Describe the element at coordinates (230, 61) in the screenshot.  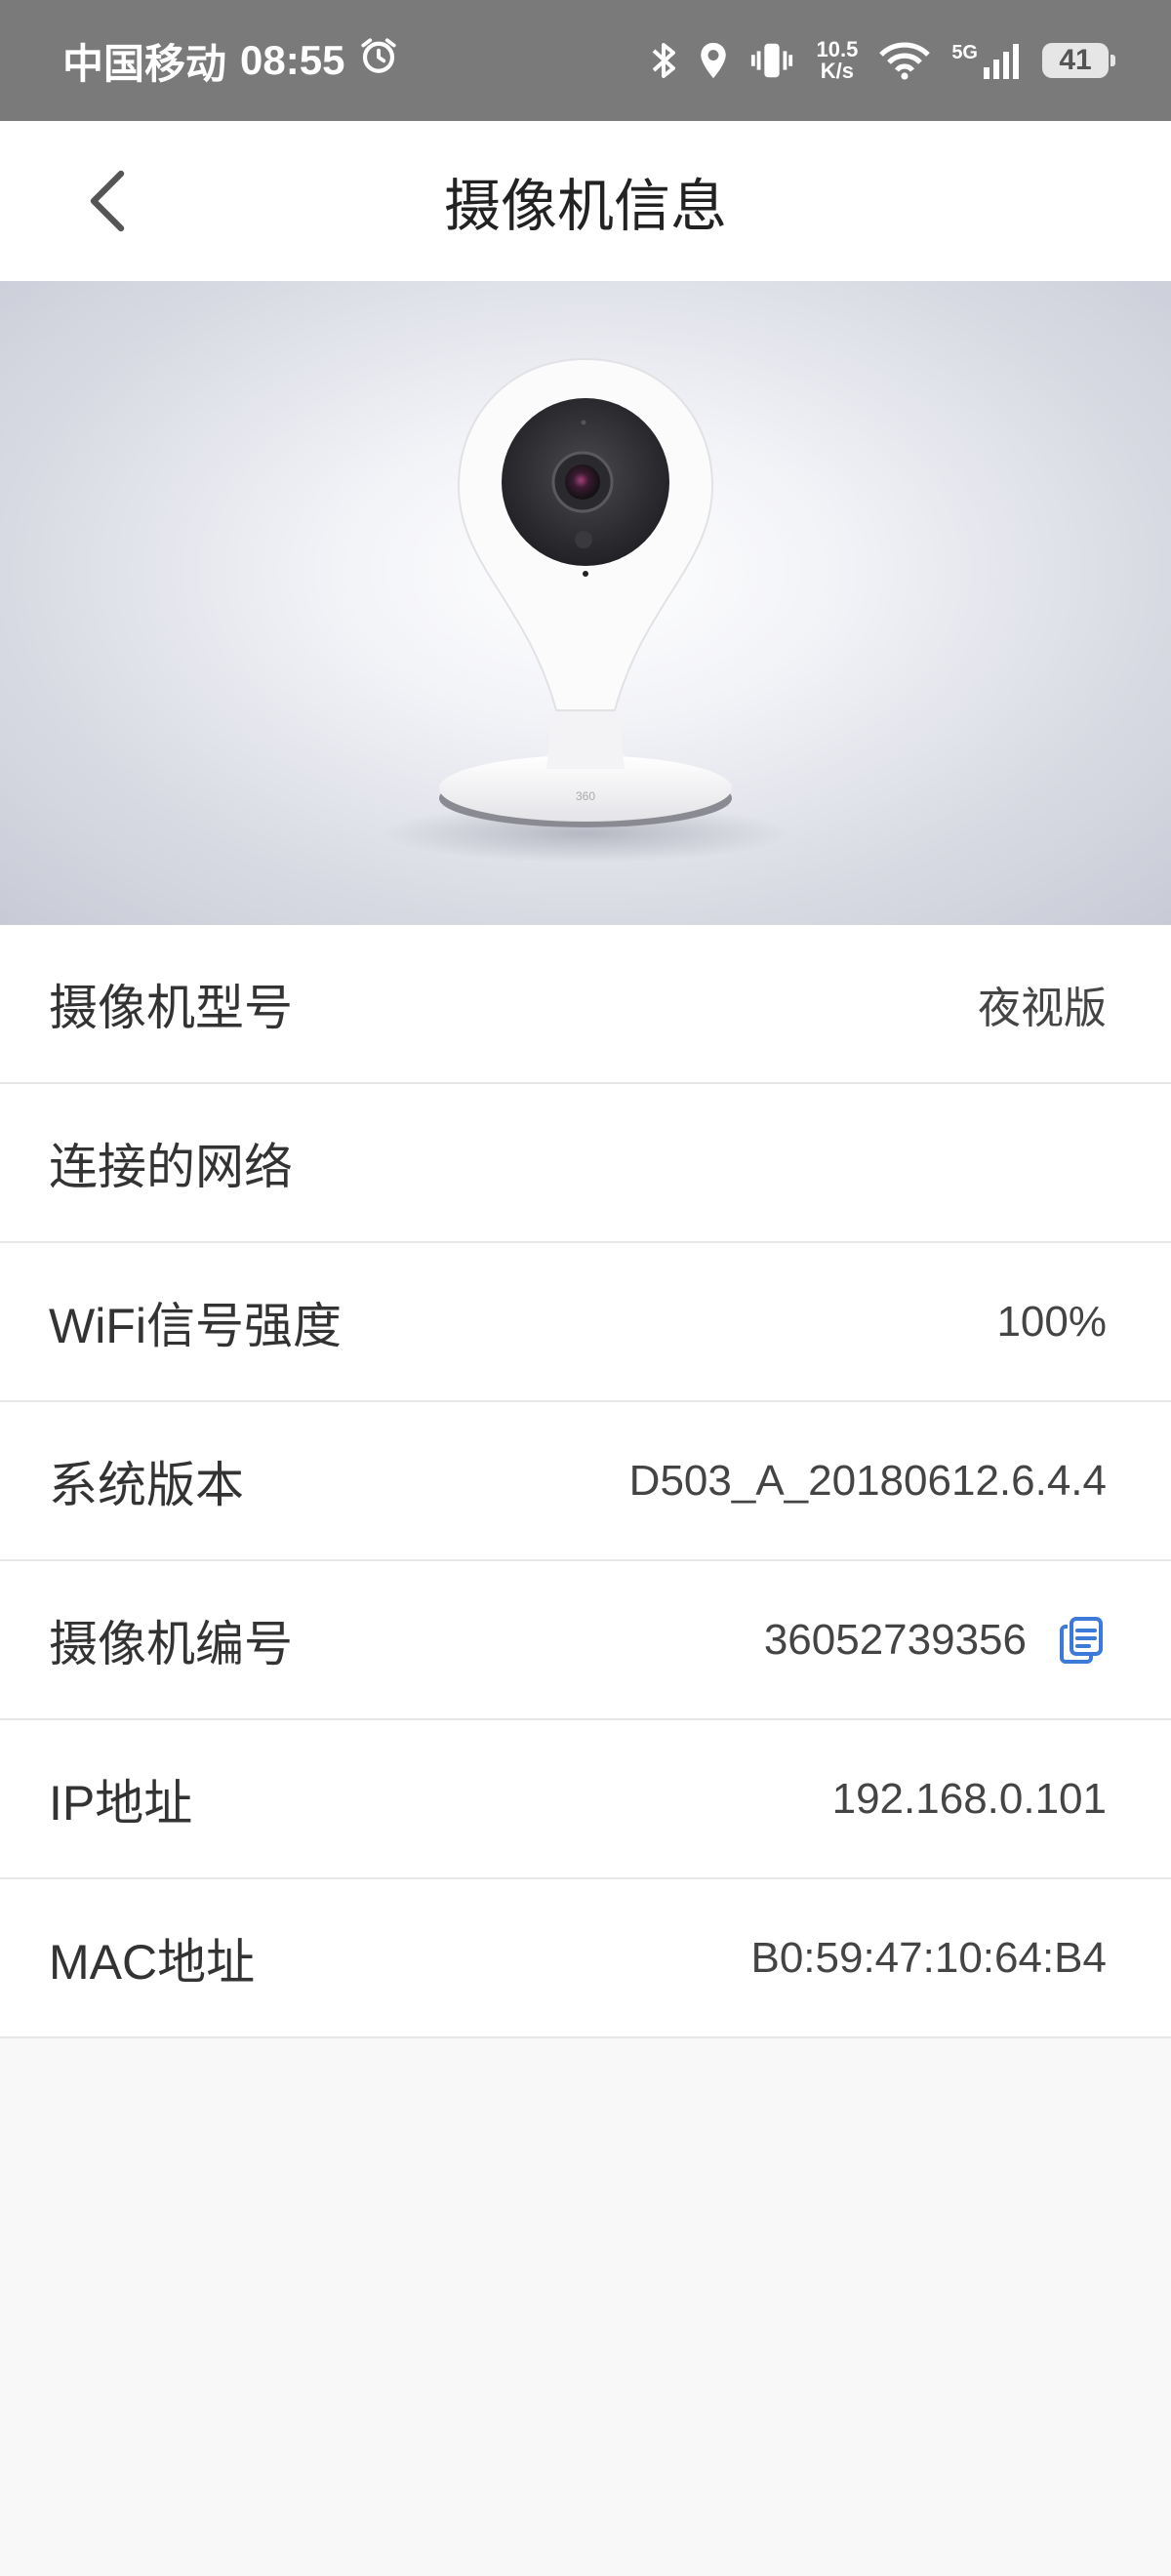
I see `status-left: 中国移动 08:55` at that location.